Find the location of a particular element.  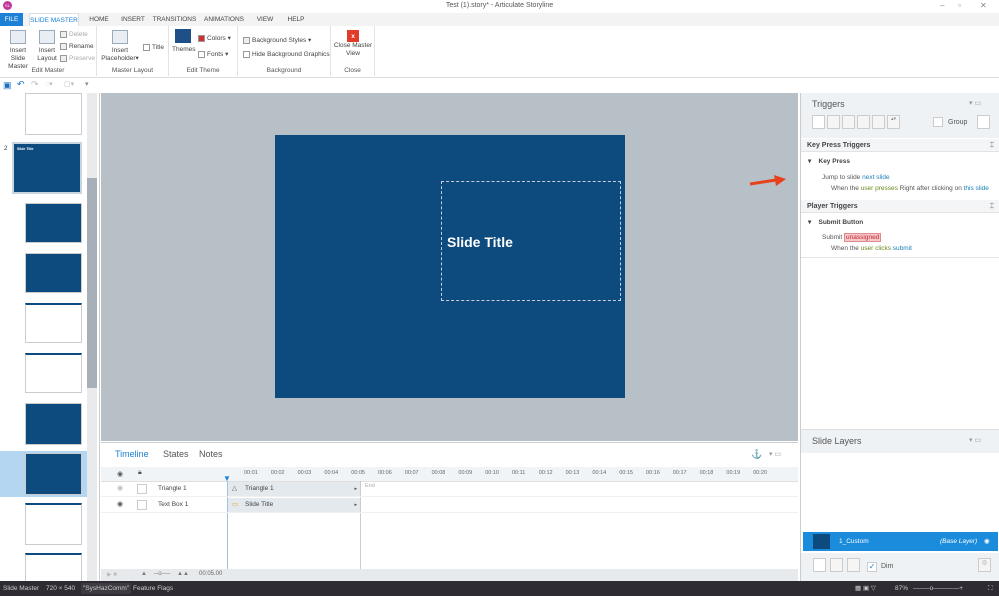

lock-icon: 🔒︎ is located at coordinates (140, 473).